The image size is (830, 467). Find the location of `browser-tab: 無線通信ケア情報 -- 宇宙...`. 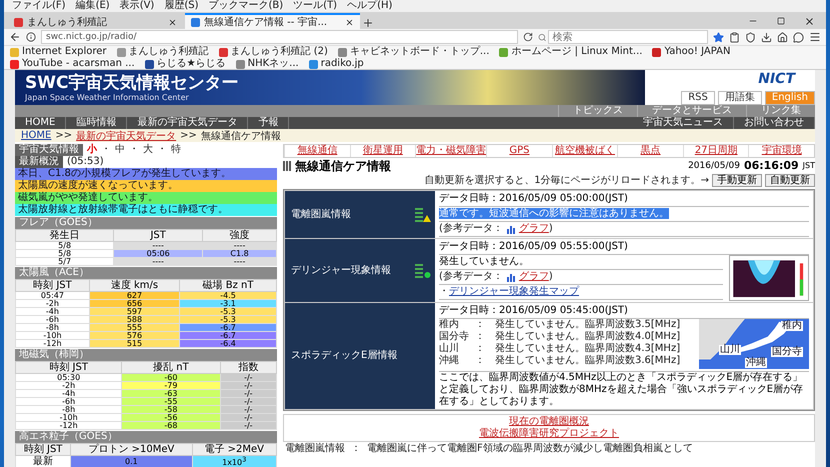

browser-tab: 無線通信ケア情報 -- 宇宙... is located at coordinates (272, 21).